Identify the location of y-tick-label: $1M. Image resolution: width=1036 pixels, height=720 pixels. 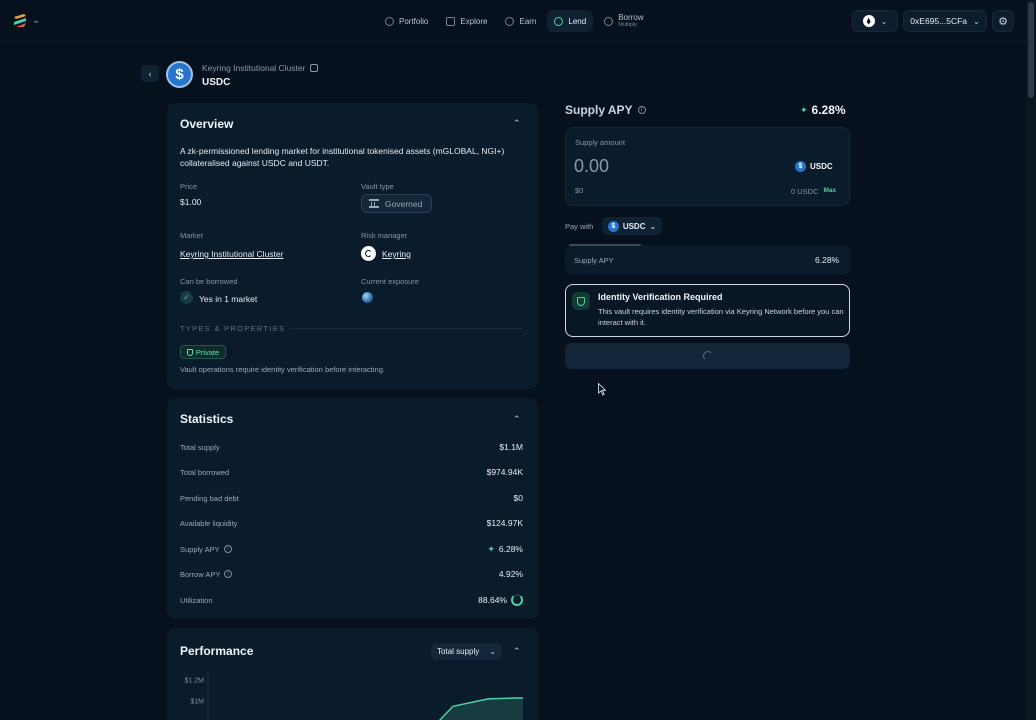
(197, 702).